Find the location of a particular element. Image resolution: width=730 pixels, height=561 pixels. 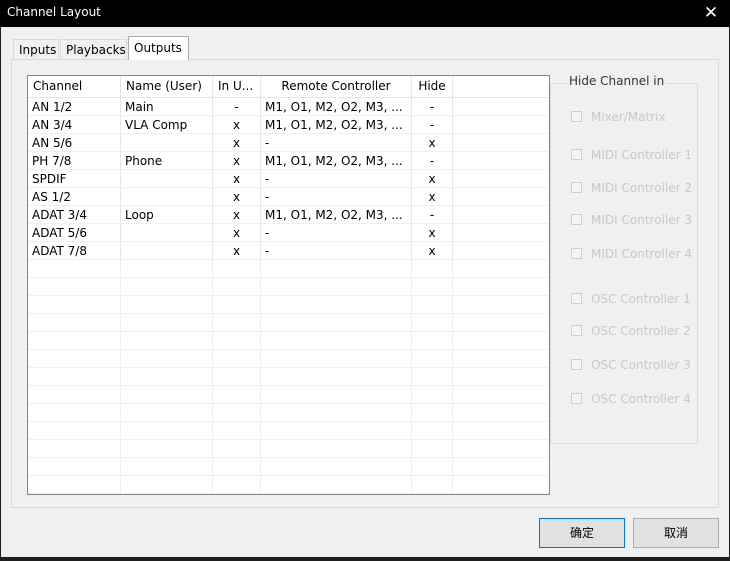

title-bar: Channel Layout ✕ is located at coordinates (365, 13).